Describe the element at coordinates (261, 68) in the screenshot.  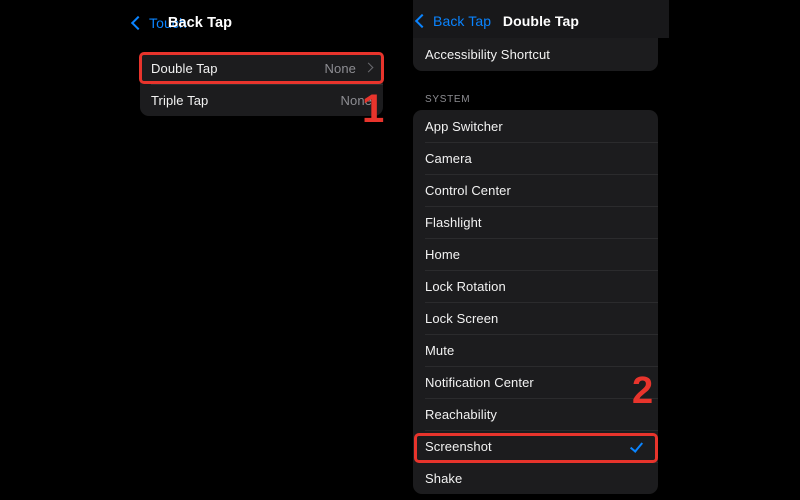
I see `list-item-double-tap: Double Tap None` at that location.